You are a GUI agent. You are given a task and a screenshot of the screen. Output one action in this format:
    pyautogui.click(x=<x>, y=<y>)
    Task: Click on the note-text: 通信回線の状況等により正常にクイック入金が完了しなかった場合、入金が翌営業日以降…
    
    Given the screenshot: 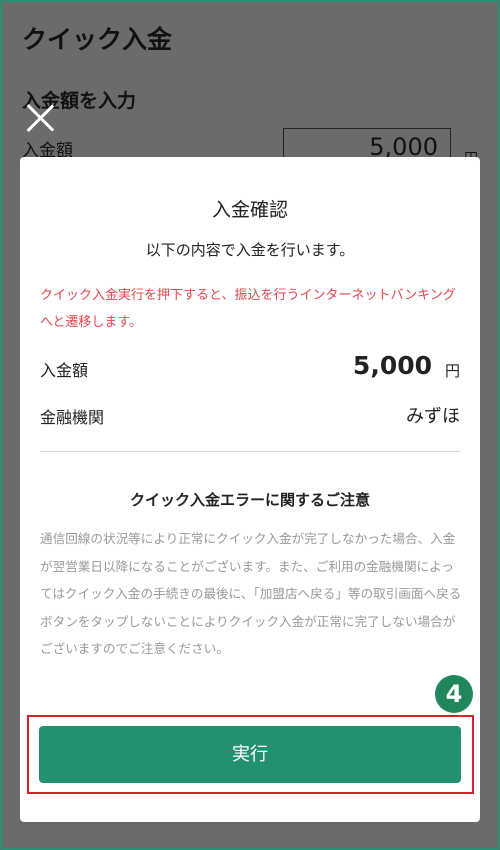 What is the action you would take?
    pyautogui.click(x=251, y=593)
    